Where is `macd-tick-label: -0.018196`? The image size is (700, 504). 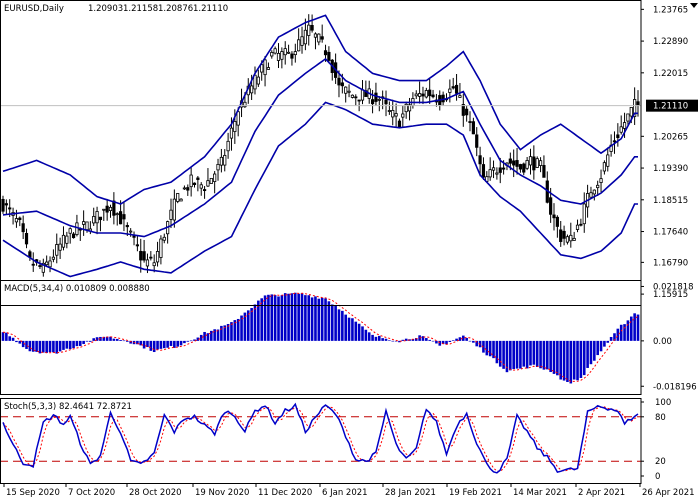 macd-tick-label: -0.018196 is located at coordinates (675, 387).